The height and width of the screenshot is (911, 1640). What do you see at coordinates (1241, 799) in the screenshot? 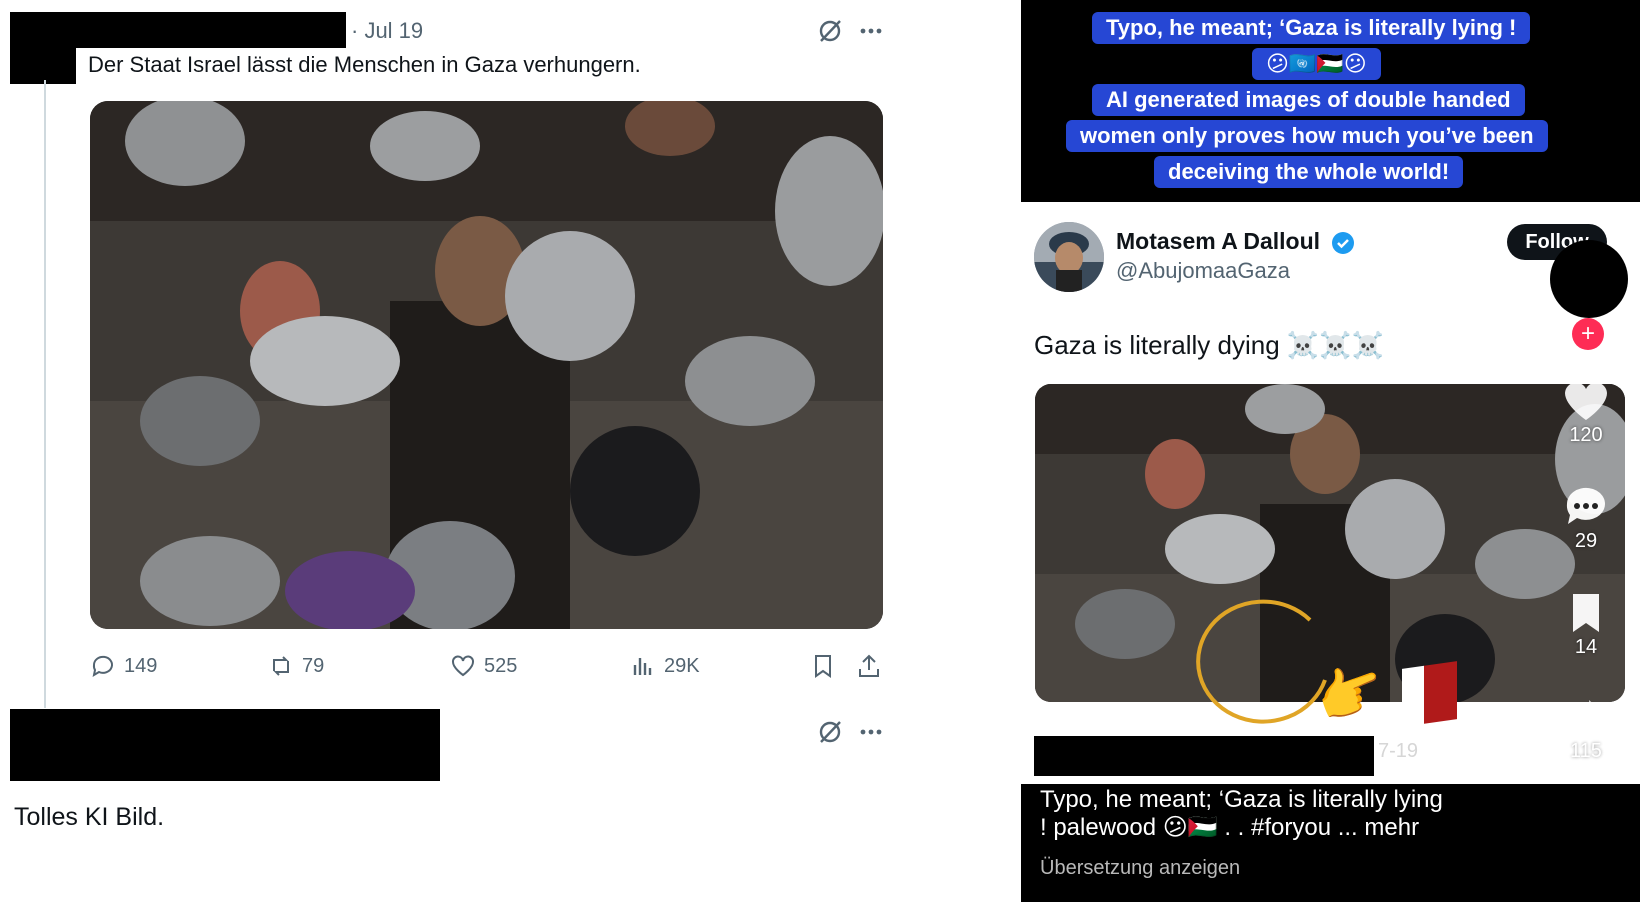
I see `description-line: Typo, he meant; ‘Gaza is literally lying` at bounding box center [1241, 799].